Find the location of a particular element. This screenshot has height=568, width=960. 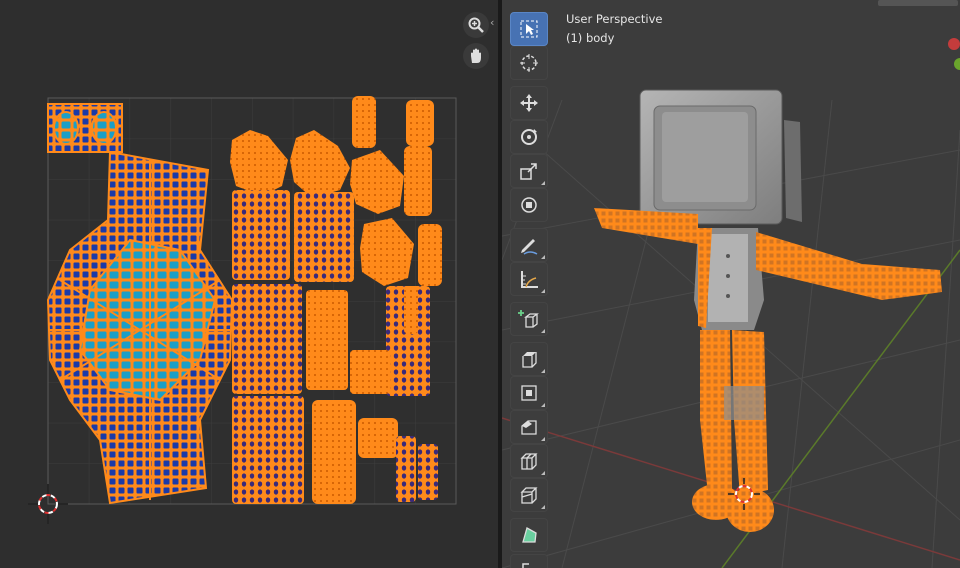

extrude-tool is located at coordinates (529, 359).